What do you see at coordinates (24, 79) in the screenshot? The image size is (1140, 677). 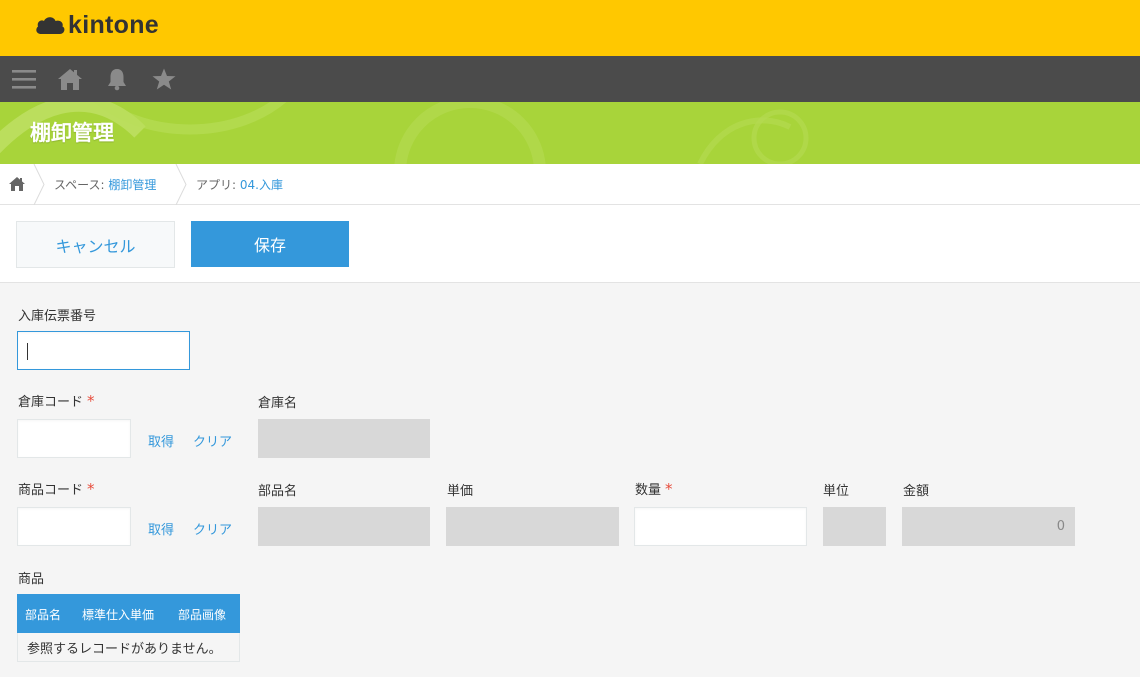 I see `menu-icon` at bounding box center [24, 79].